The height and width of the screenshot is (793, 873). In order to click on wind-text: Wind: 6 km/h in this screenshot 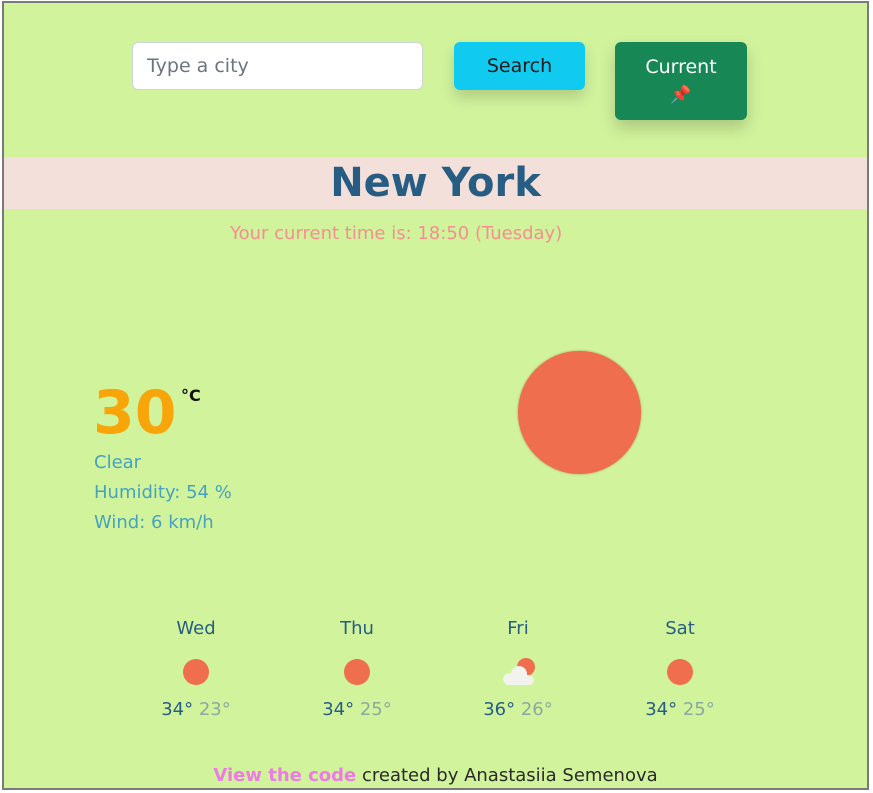, I will do `click(154, 522)`.